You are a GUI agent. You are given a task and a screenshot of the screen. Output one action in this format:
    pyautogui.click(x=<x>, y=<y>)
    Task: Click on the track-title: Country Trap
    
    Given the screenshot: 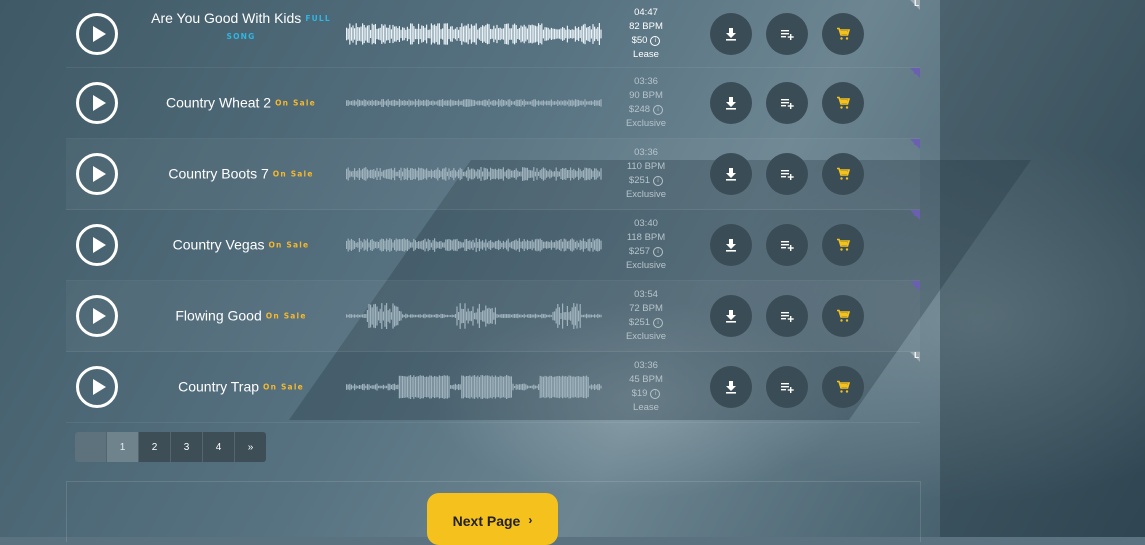 What is the action you would take?
    pyautogui.click(x=218, y=386)
    